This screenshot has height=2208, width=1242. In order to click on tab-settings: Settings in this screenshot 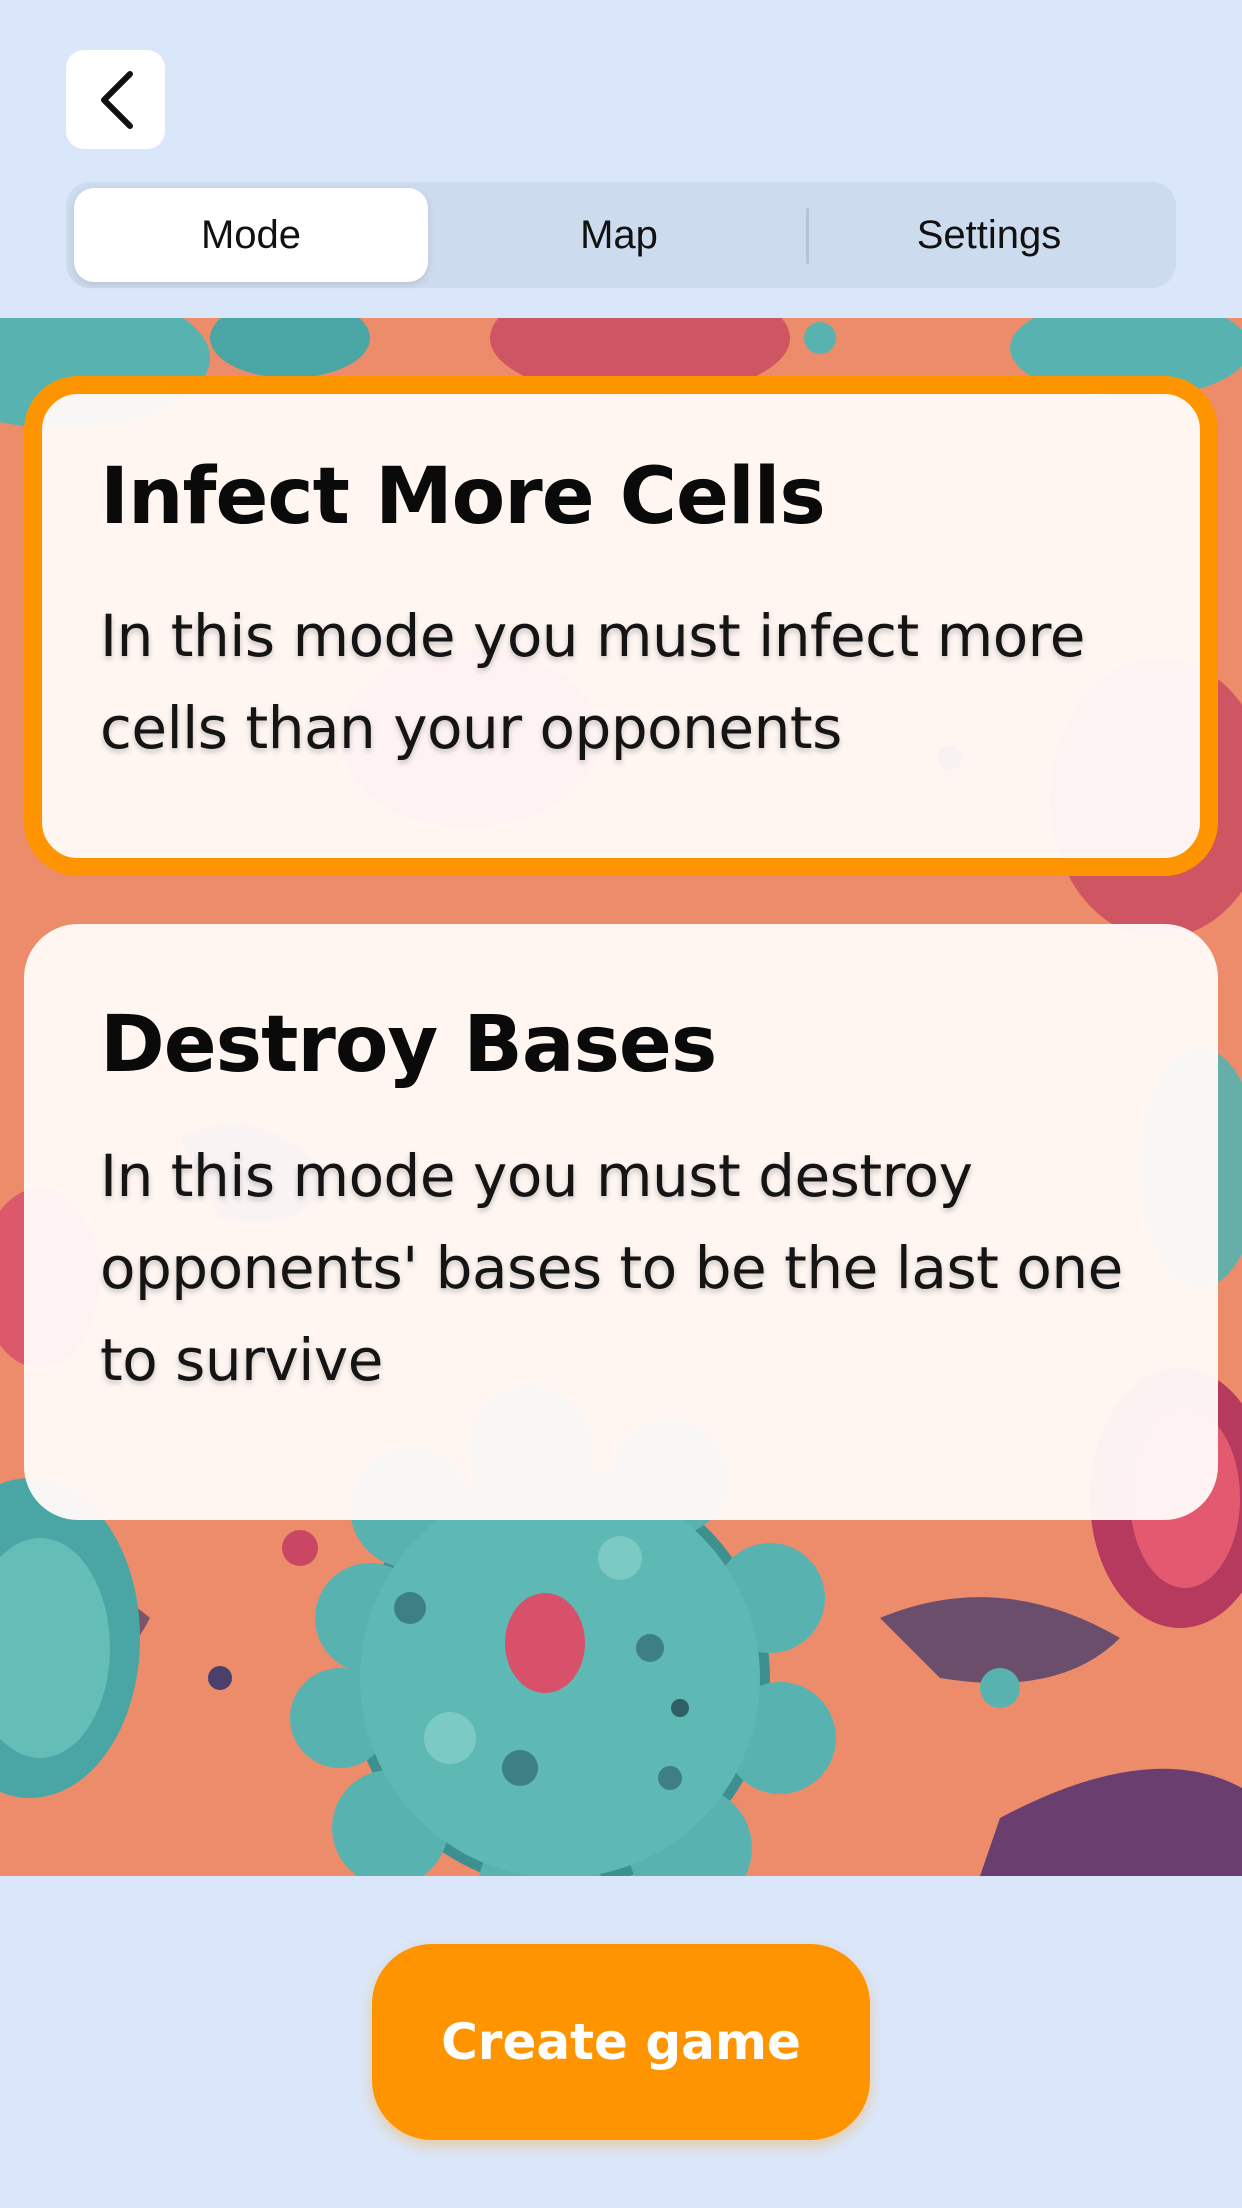, I will do `click(989, 235)`.